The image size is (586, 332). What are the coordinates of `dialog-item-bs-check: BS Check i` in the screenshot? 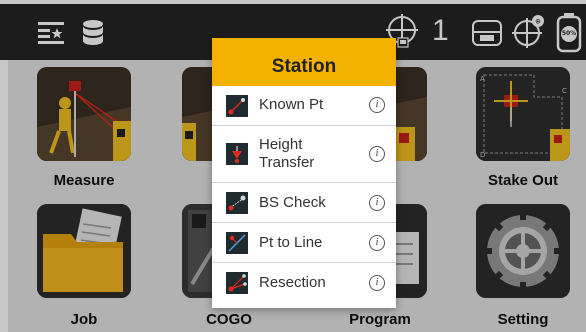 It's located at (304, 202).